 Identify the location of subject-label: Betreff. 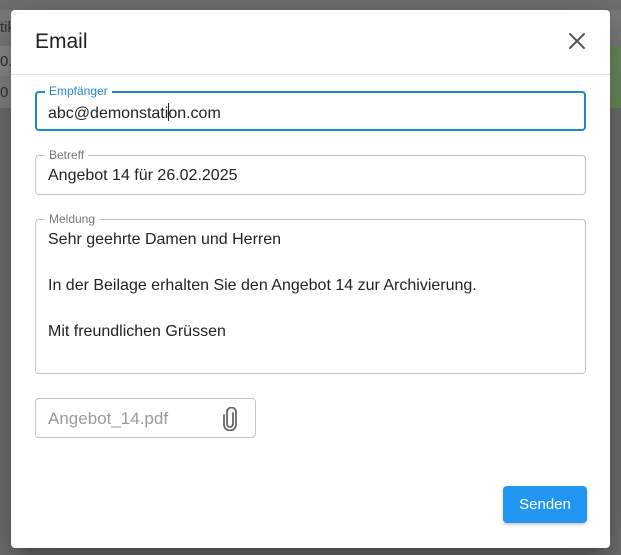
(67, 155).